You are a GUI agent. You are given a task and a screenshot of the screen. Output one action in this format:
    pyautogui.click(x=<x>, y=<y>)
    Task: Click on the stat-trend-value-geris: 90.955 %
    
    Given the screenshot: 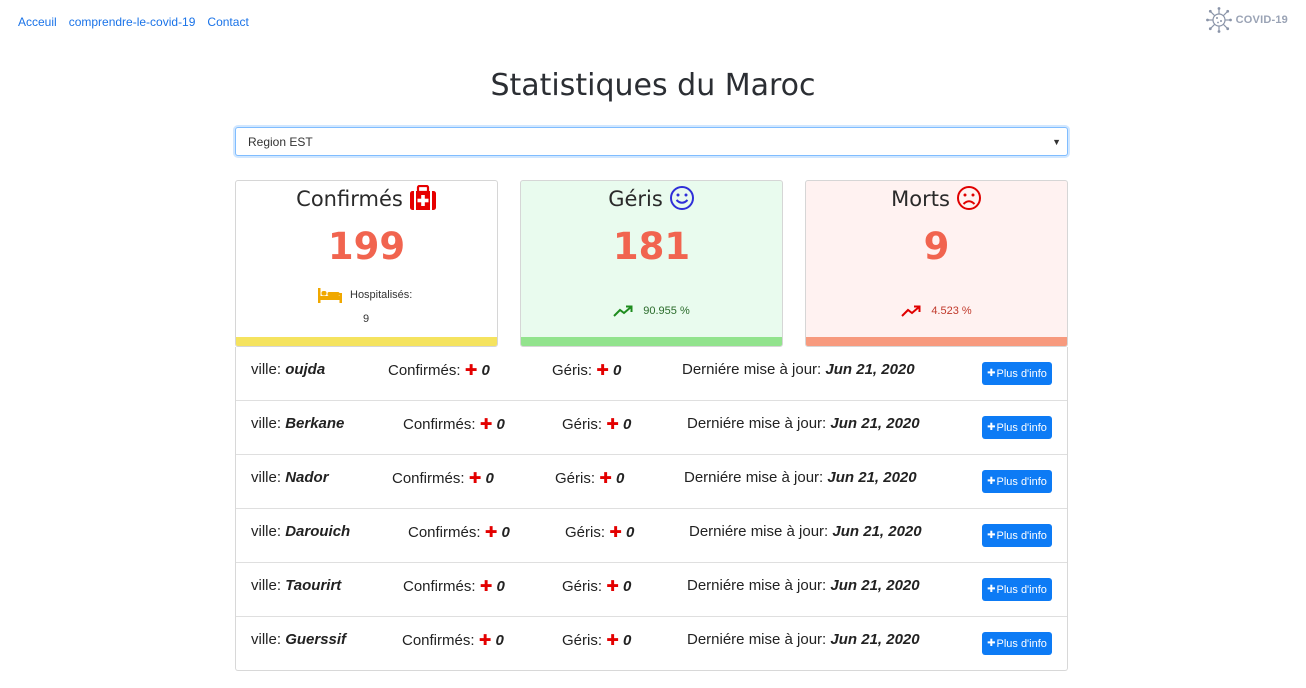 What is the action you would take?
    pyautogui.click(x=666, y=311)
    